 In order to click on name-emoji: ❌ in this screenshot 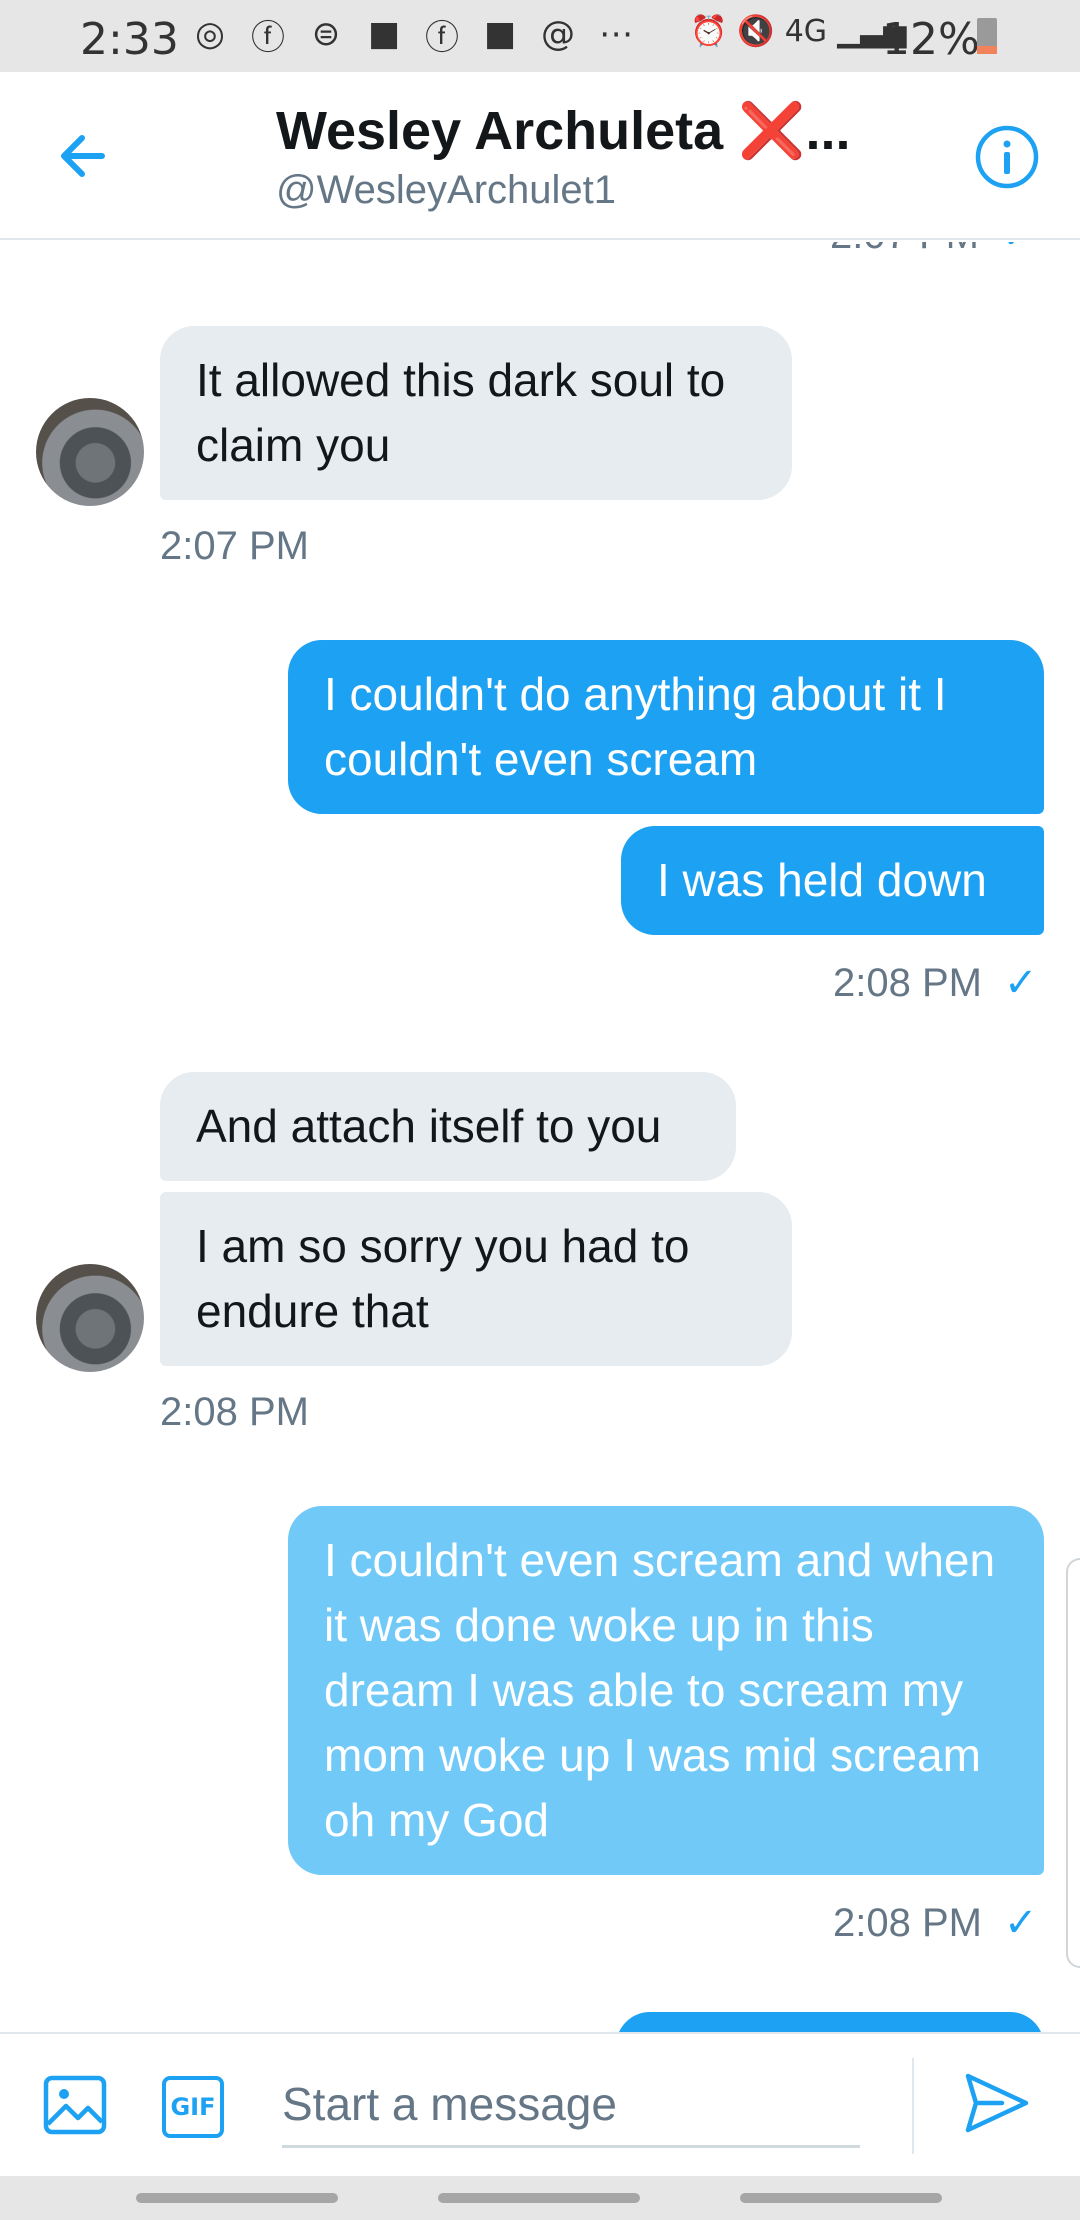, I will do `click(772, 131)`.